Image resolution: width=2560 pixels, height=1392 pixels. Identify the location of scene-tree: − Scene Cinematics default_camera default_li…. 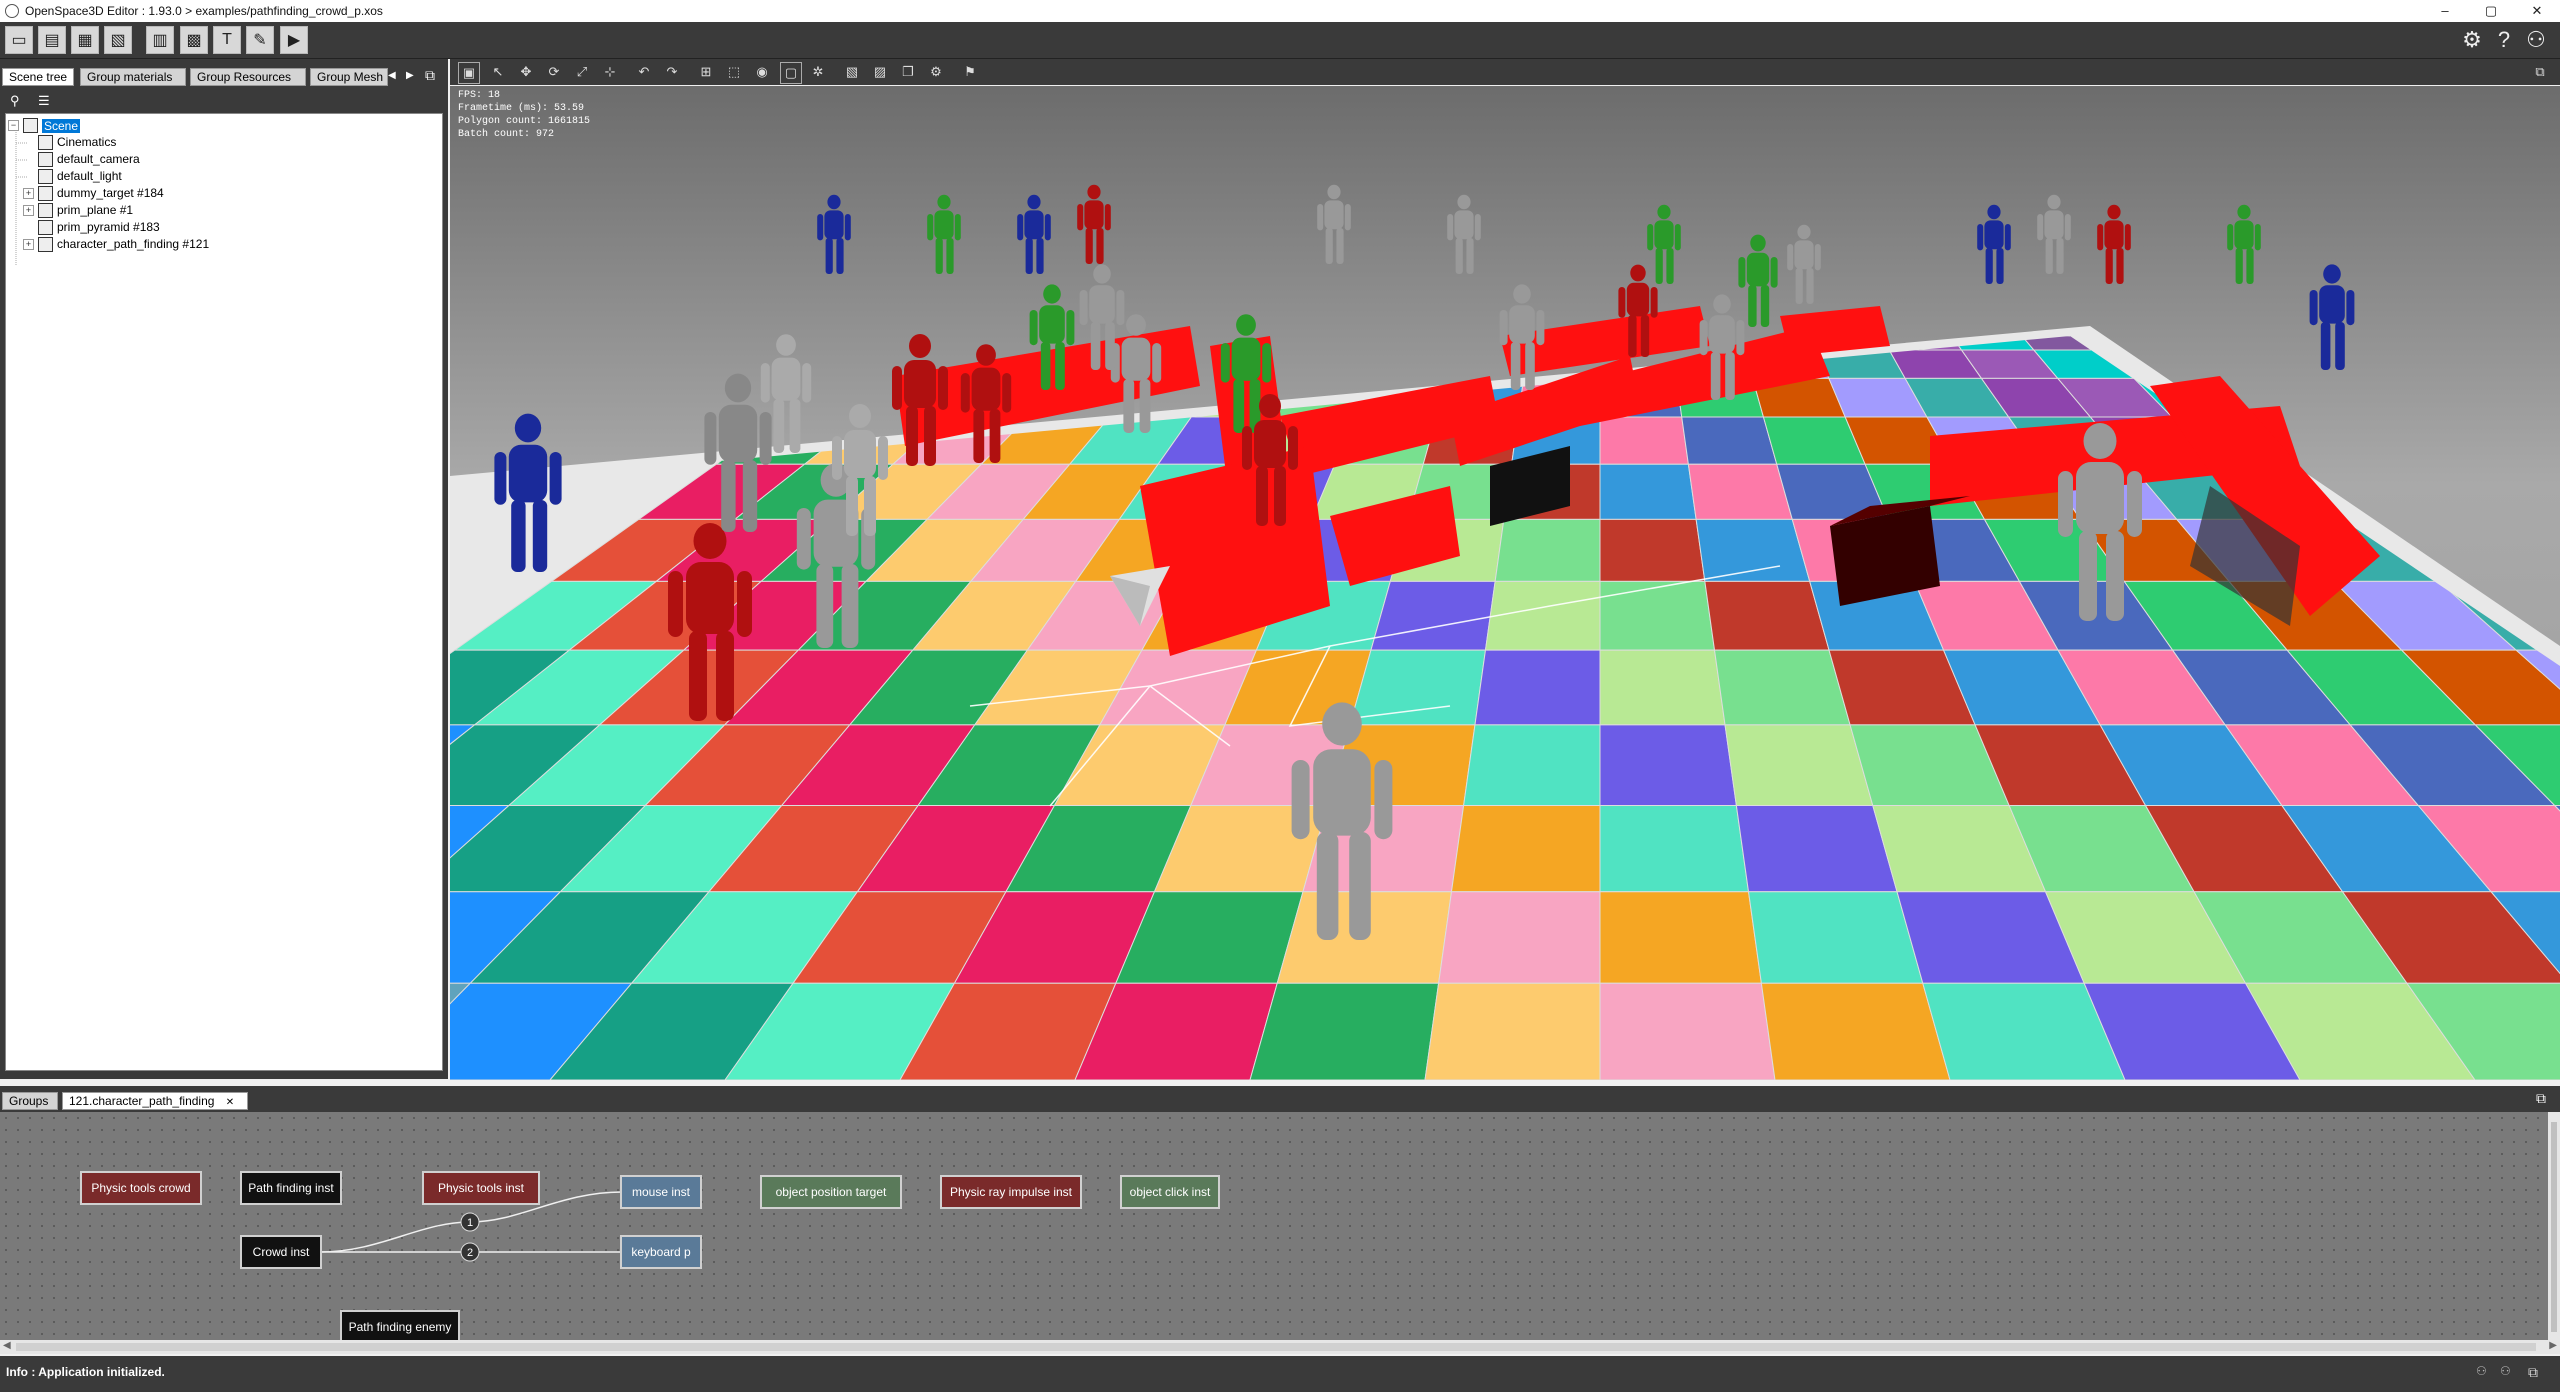
(224, 592).